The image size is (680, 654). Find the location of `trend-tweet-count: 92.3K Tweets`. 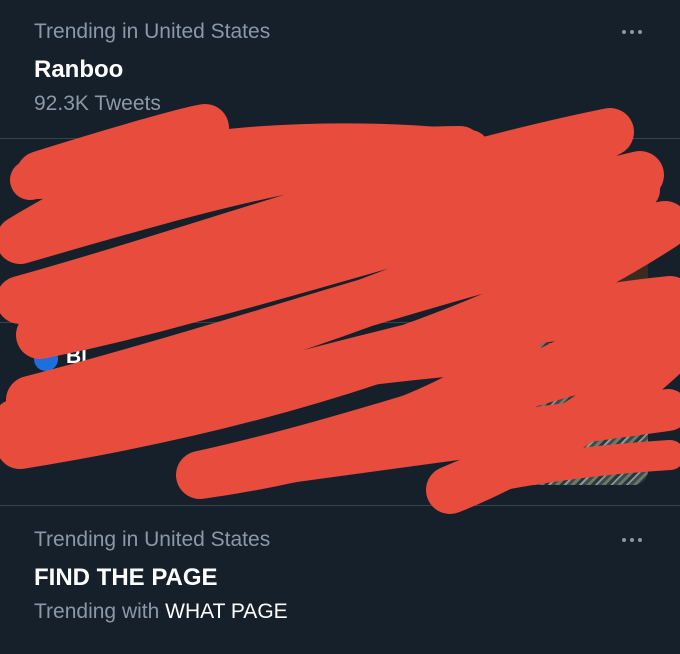

trend-tweet-count: 92.3K Tweets is located at coordinates (97, 103).